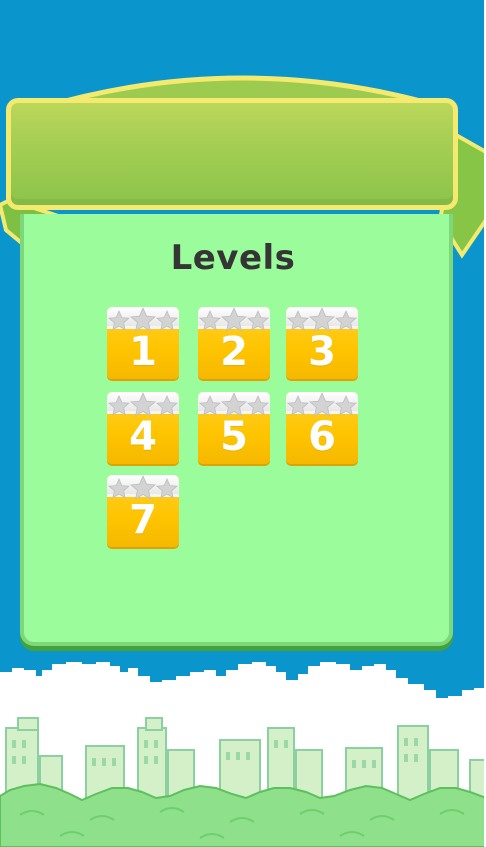  What do you see at coordinates (232, 154) in the screenshot?
I see `banner-bar` at bounding box center [232, 154].